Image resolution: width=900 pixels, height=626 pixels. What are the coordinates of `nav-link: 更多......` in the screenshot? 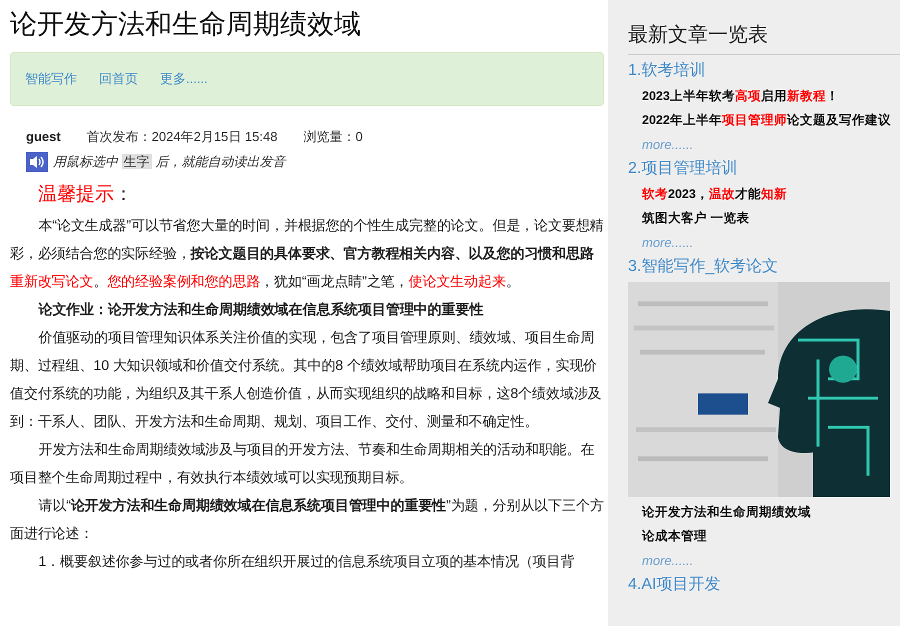 It's located at (184, 79).